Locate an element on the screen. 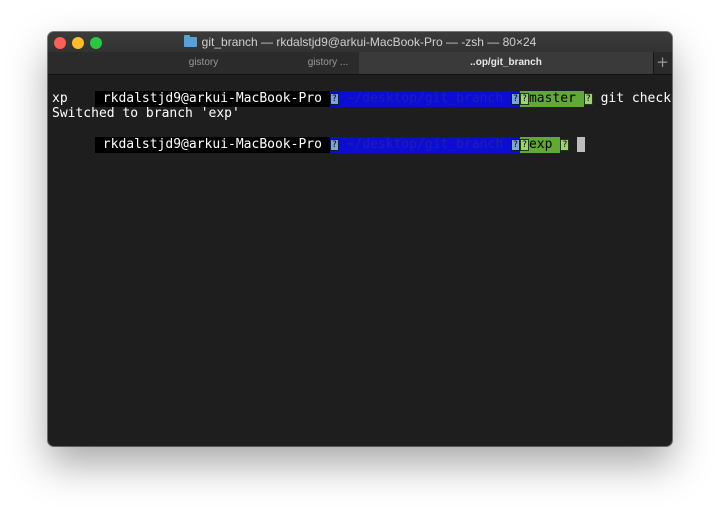  input-area is located at coordinates (577, 145).